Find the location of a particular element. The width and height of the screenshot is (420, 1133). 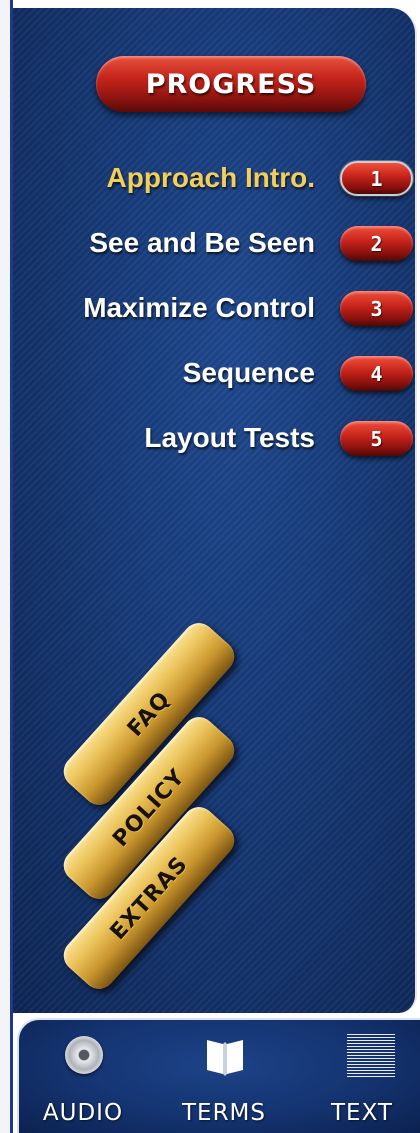

menu-item-see-and-be-seen: See and Be Seen 2 is located at coordinates (224, 244).